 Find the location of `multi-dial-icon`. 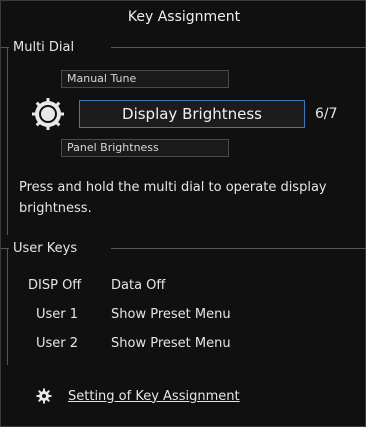

multi-dial-icon is located at coordinates (48, 114).